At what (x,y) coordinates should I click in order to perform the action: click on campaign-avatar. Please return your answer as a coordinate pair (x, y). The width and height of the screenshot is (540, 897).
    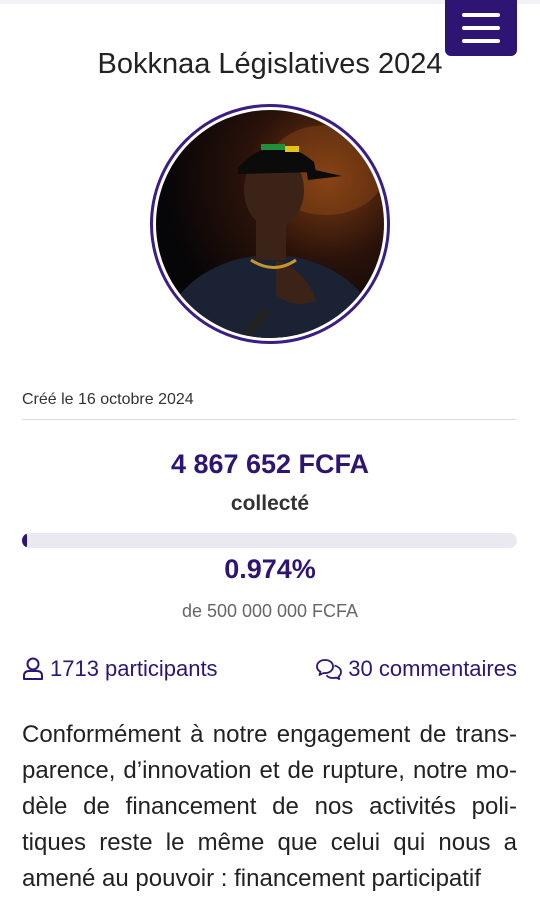
    Looking at the image, I should click on (270, 224).